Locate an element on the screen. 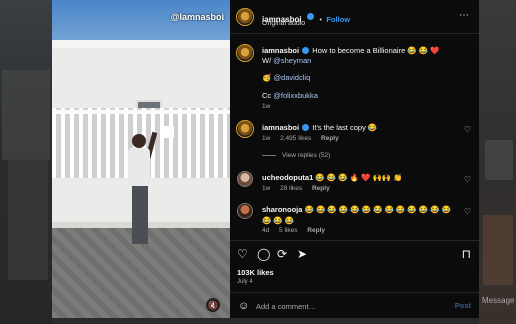  mention-sheyman: @sheyman is located at coordinates (292, 60).